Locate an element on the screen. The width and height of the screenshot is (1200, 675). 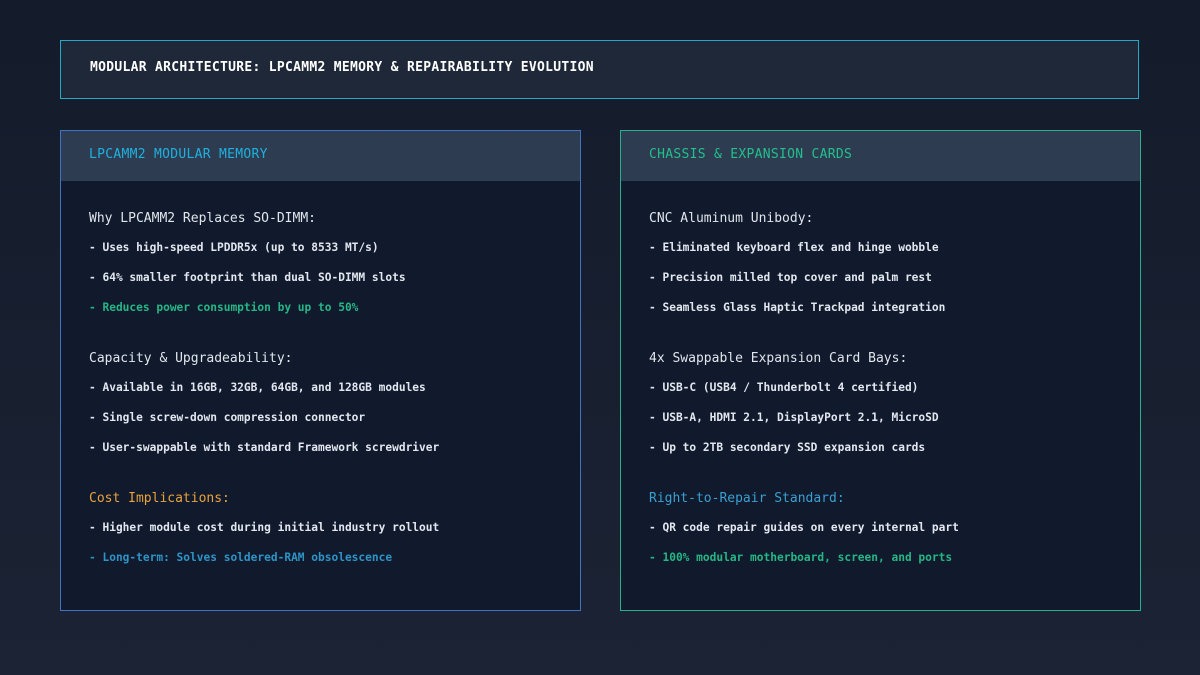
section-heading: Capacity & Upgradeability: is located at coordinates (191, 358).